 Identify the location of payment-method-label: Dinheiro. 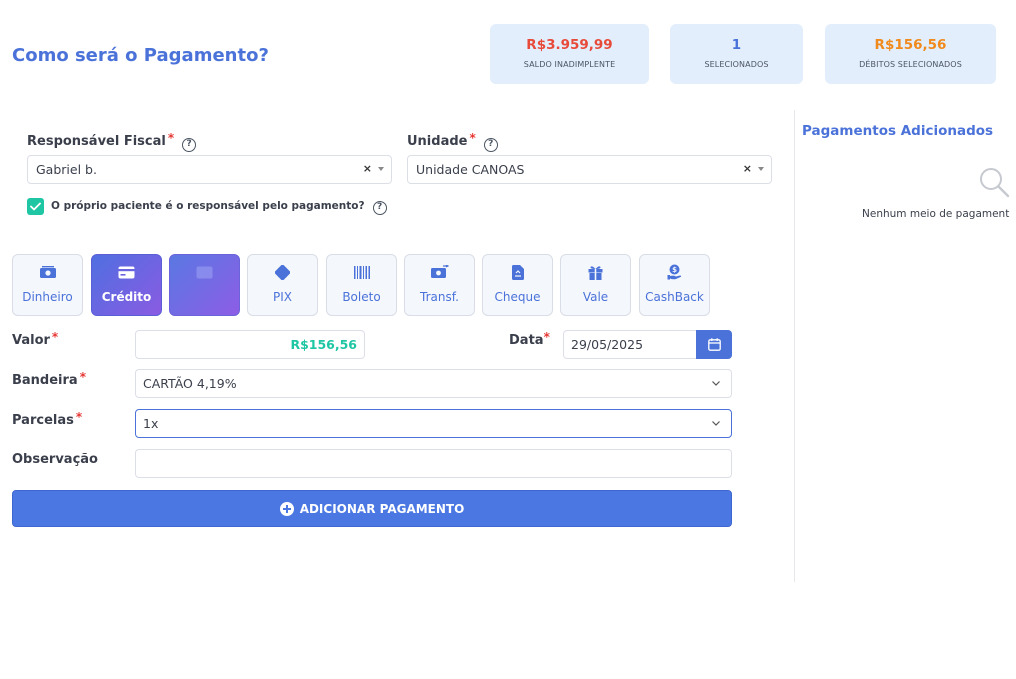
(47, 297).